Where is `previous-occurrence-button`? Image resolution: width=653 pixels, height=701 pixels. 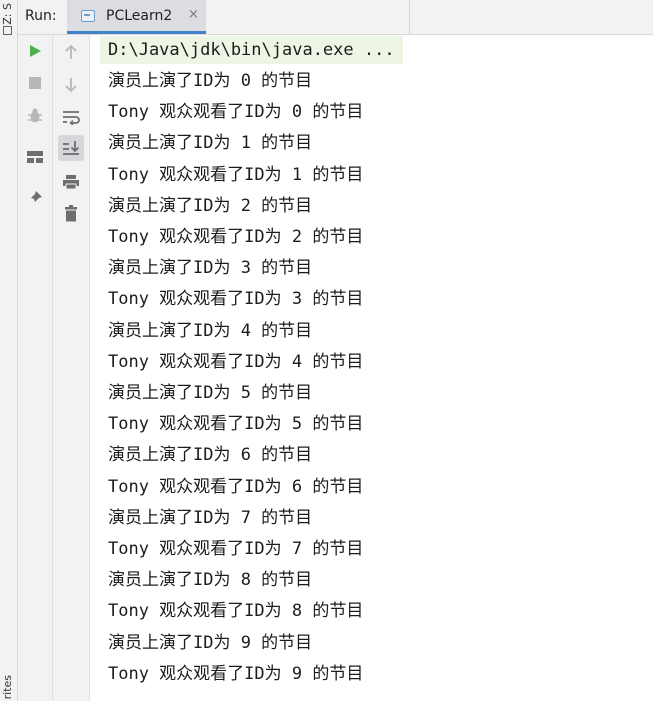 previous-occurrence-button is located at coordinates (71, 52).